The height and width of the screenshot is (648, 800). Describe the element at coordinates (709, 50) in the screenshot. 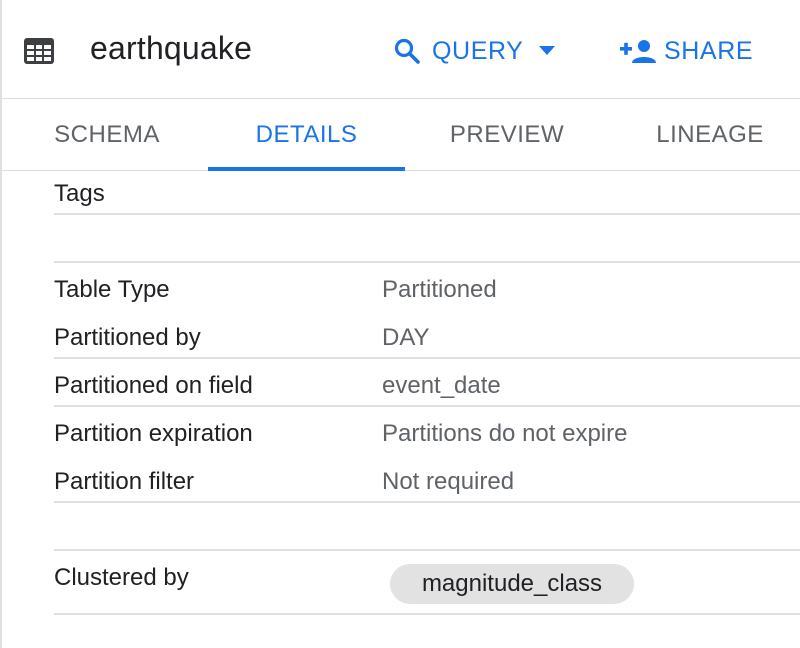

I see `share-button-label: SHARE` at that location.